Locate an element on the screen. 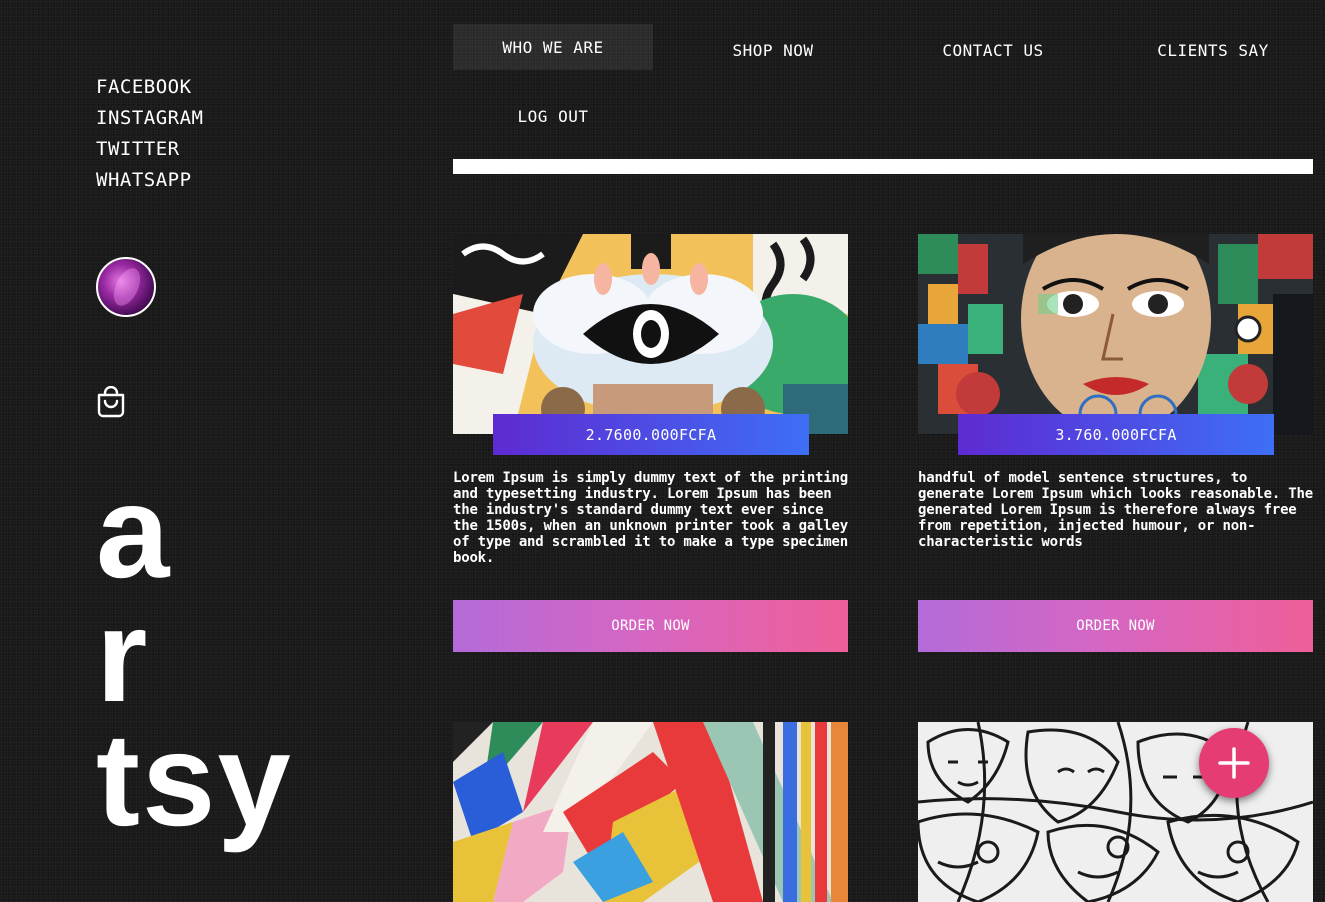 Image resolution: width=1325 pixels, height=902 pixels. plus-icon is located at coordinates (1234, 763).